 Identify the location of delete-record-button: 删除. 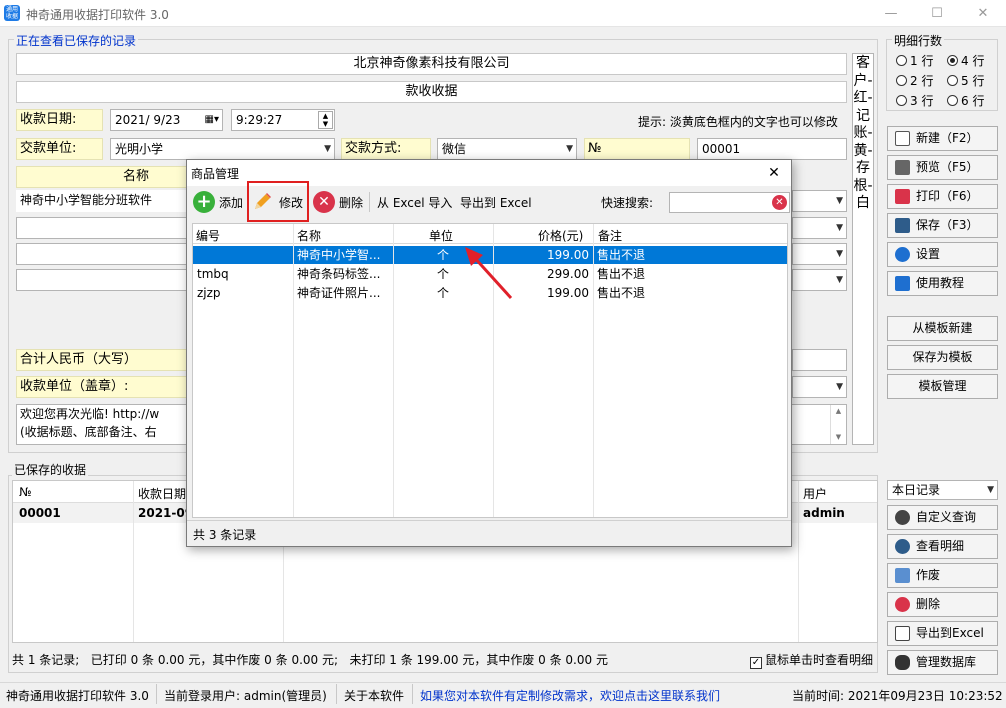
(942, 604).